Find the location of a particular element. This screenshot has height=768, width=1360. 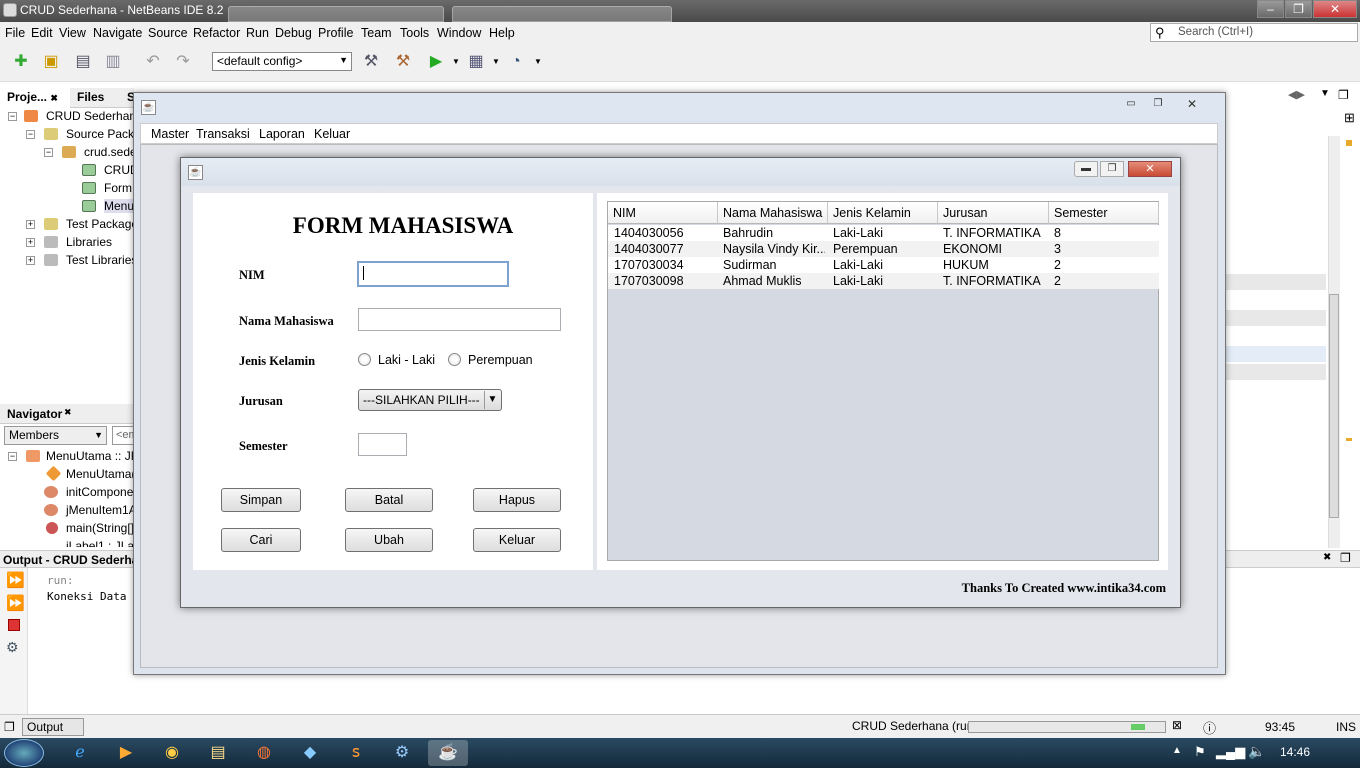

app-menu-keluar: Keluar is located at coordinates (332, 134).